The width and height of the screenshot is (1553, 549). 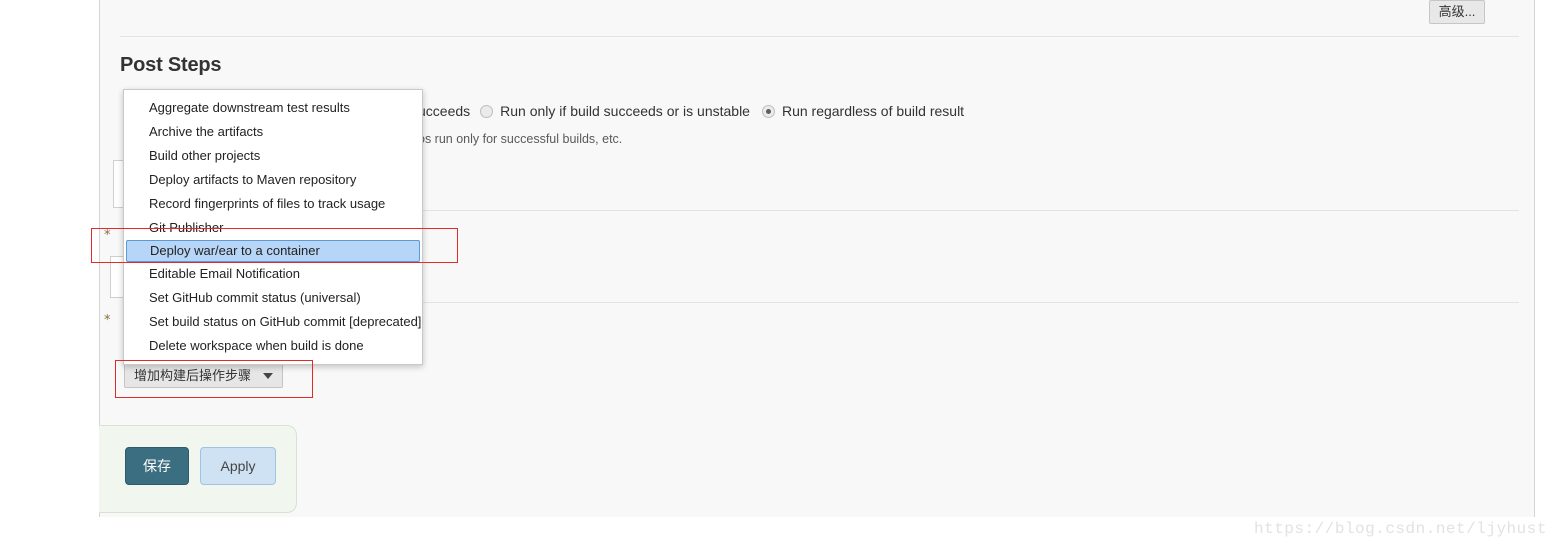 I want to click on save-button: 保存, so click(x=157, y=466).